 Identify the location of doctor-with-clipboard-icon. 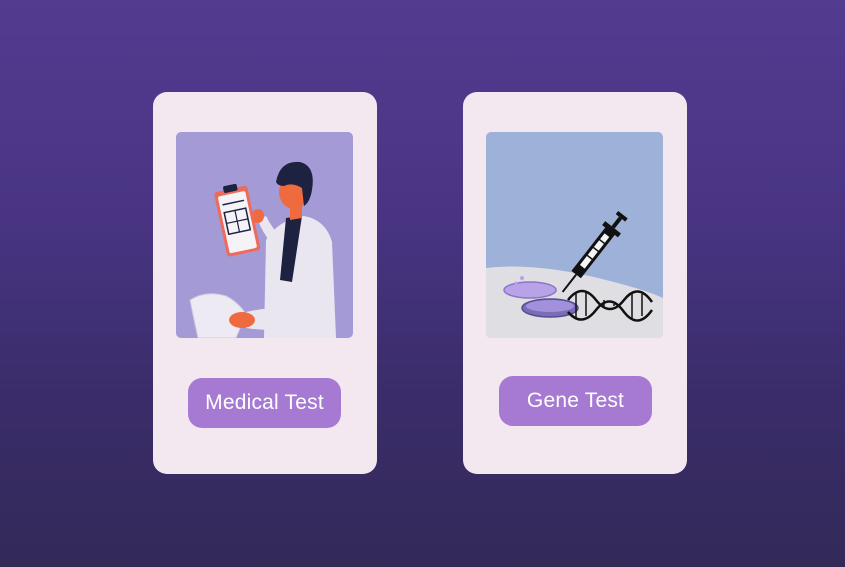
(264, 235).